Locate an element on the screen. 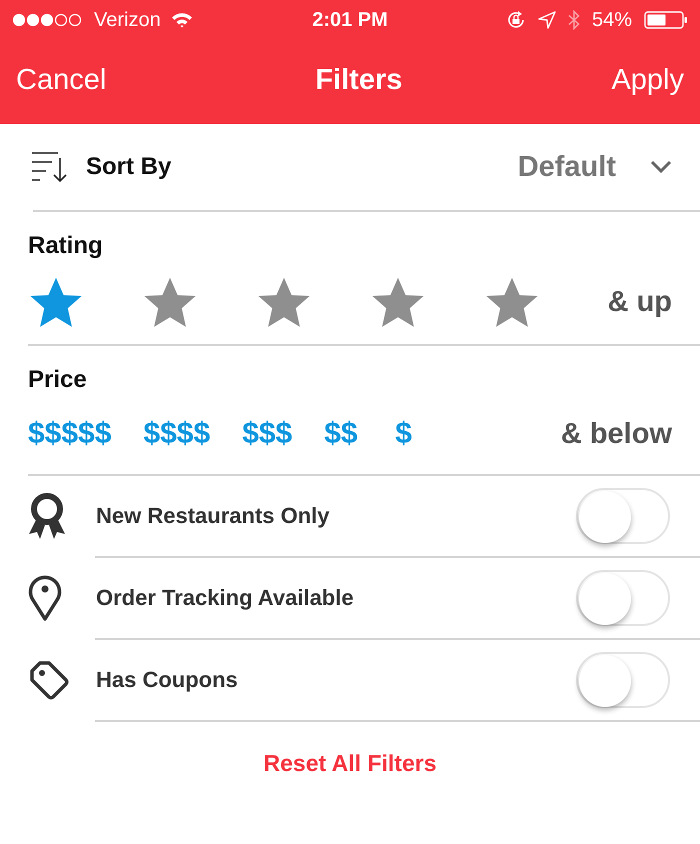  price-suffix: & below is located at coordinates (616, 434).